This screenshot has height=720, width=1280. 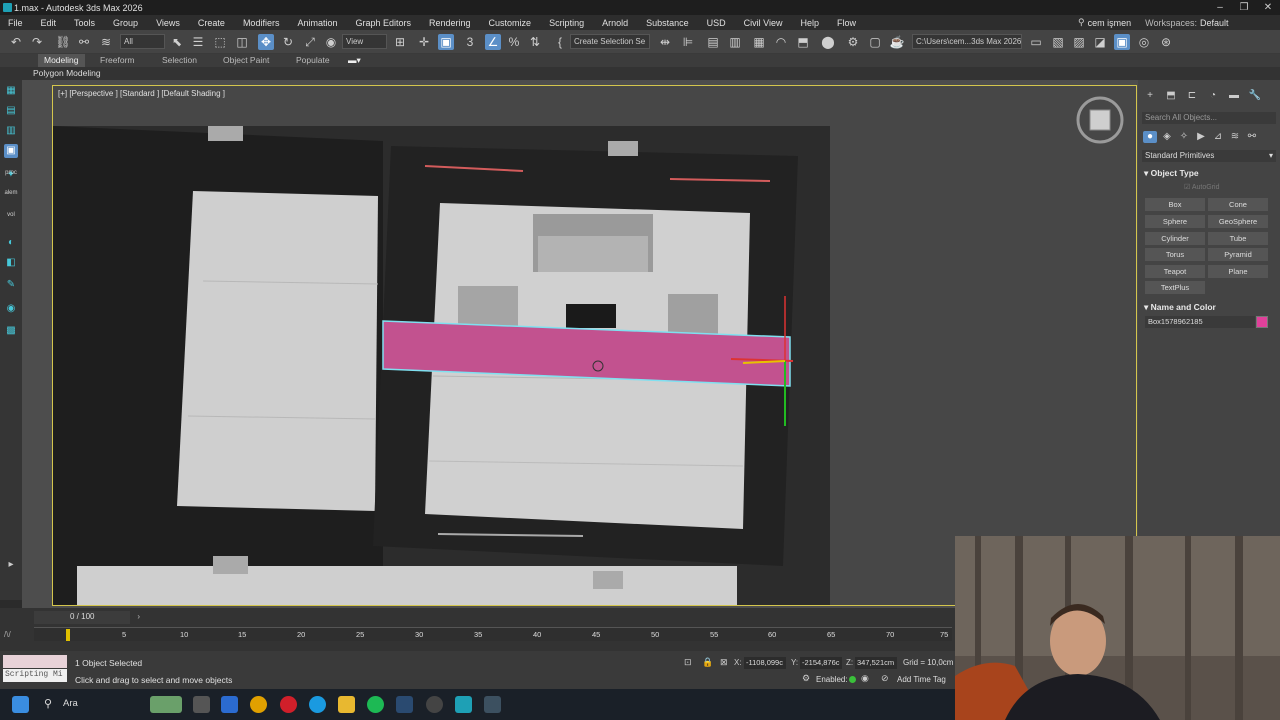 I want to click on z-coordinate-field: 347,521cm, so click(x=876, y=663).